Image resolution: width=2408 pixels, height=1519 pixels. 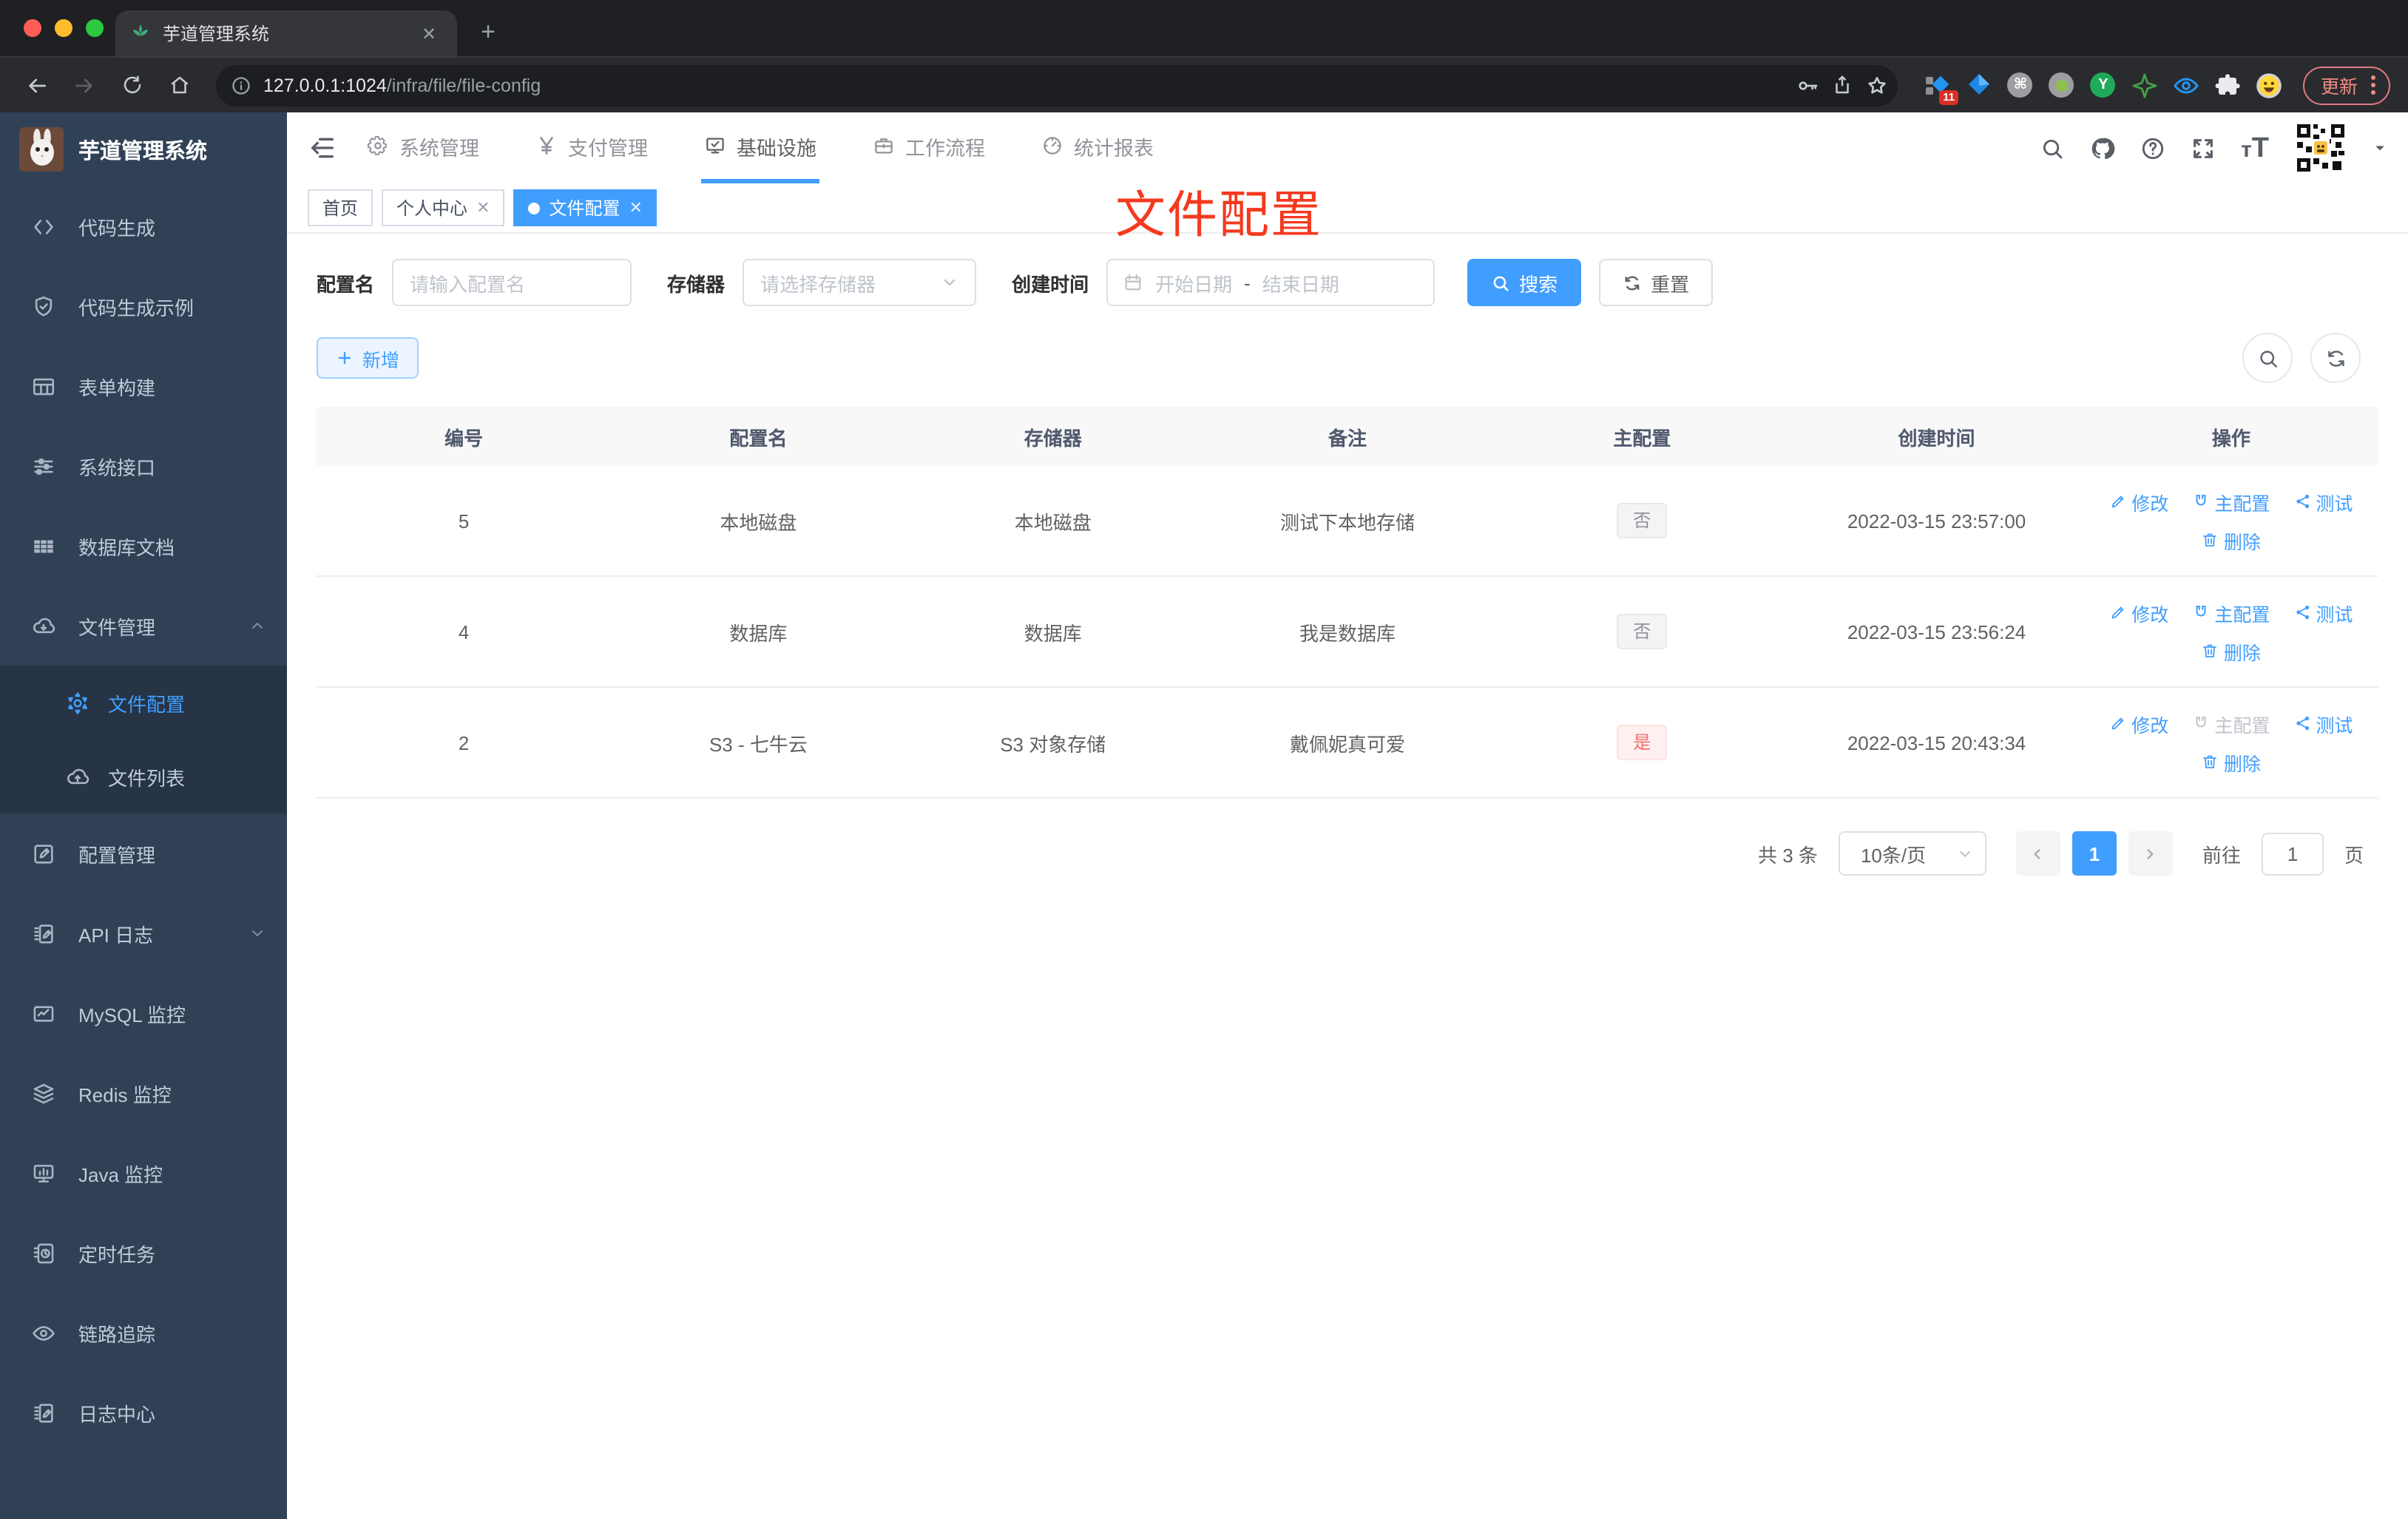 I want to click on calendar-icon, so click(x=1133, y=282).